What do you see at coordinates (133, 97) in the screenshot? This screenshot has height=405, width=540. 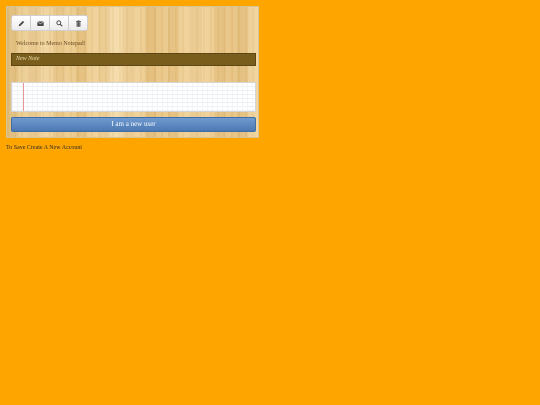 I see `note-body-textarea` at bounding box center [133, 97].